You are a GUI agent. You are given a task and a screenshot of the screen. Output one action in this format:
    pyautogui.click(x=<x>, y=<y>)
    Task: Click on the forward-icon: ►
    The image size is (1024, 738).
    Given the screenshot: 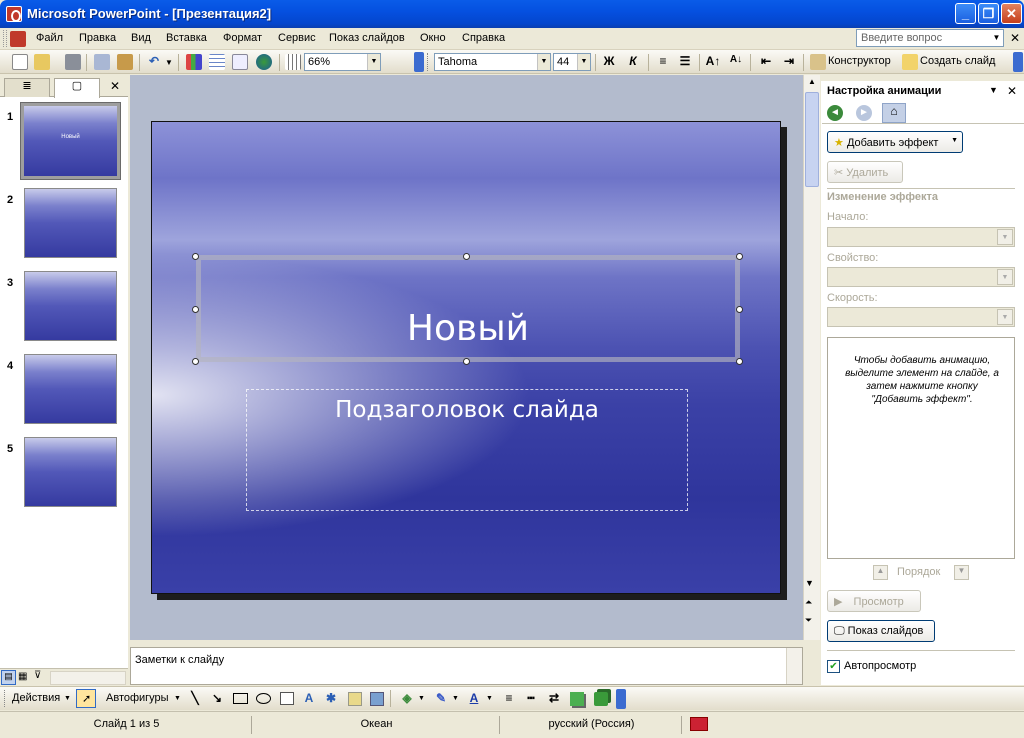 What is the action you would take?
    pyautogui.click(x=864, y=113)
    